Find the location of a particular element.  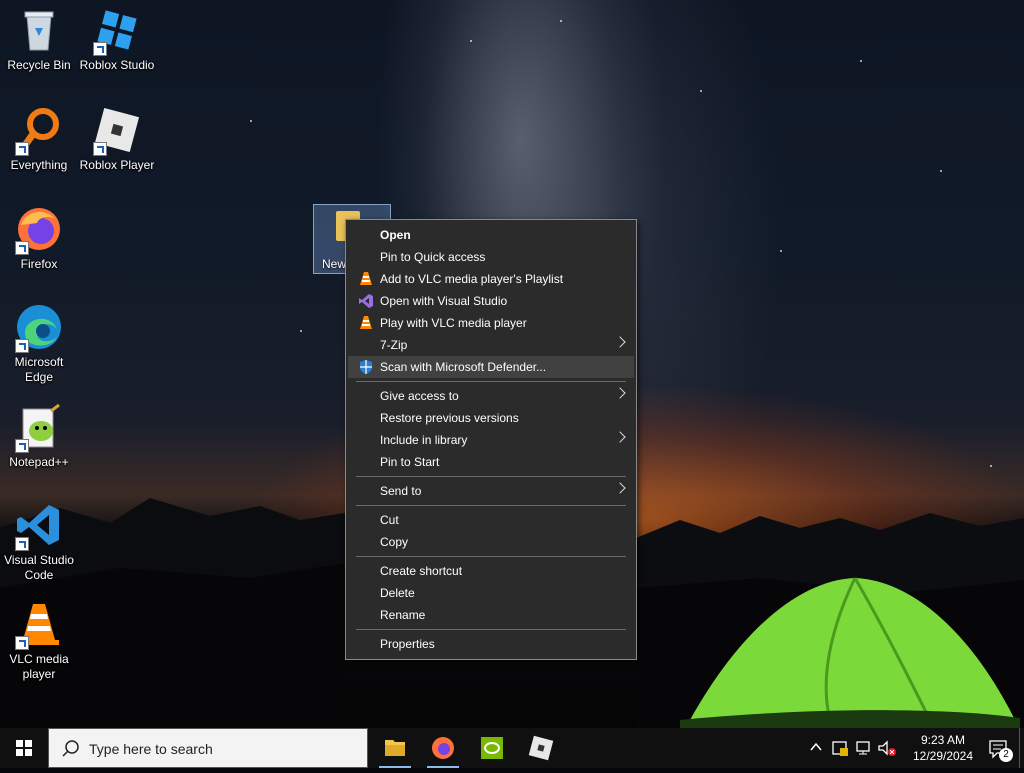

desktop-icon-roblox-player: Roblox Player is located at coordinates (117, 139).